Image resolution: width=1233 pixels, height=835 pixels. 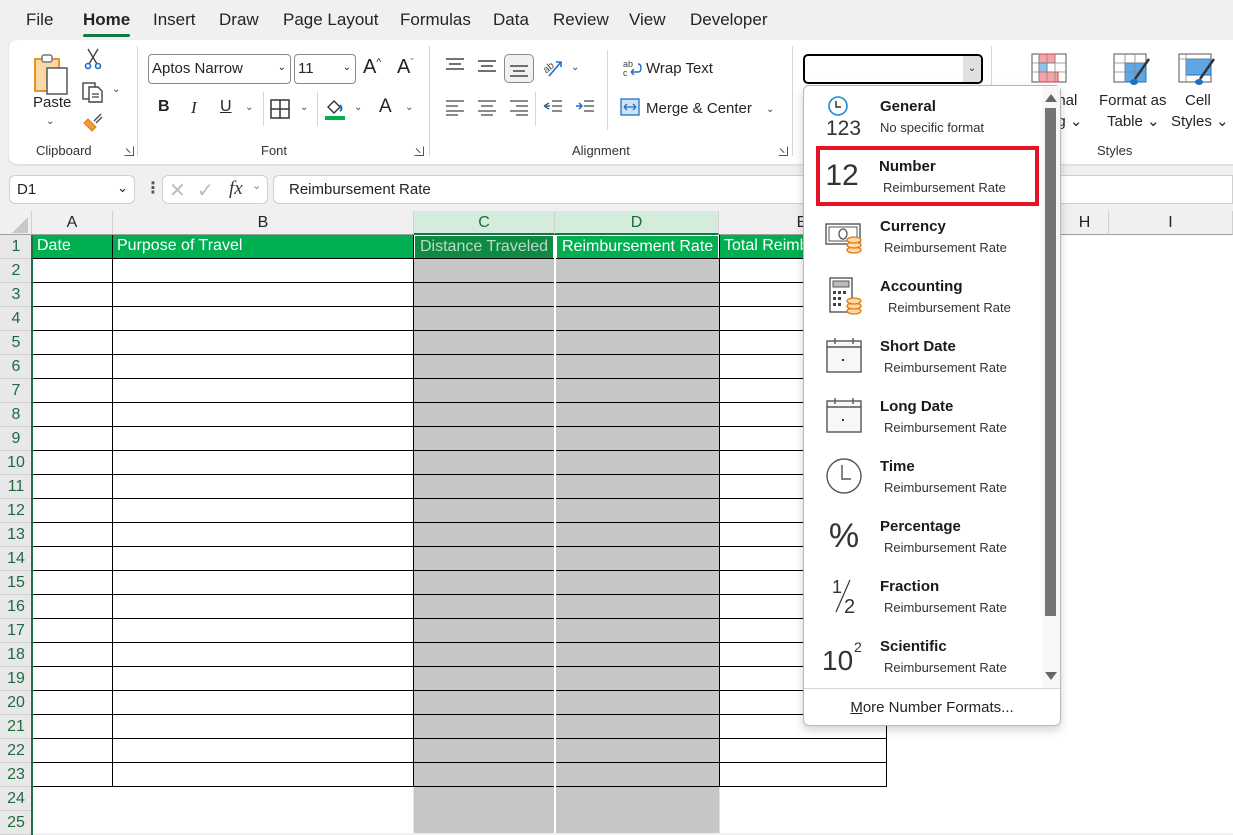 I want to click on row-header-9: 9, so click(x=16, y=439).